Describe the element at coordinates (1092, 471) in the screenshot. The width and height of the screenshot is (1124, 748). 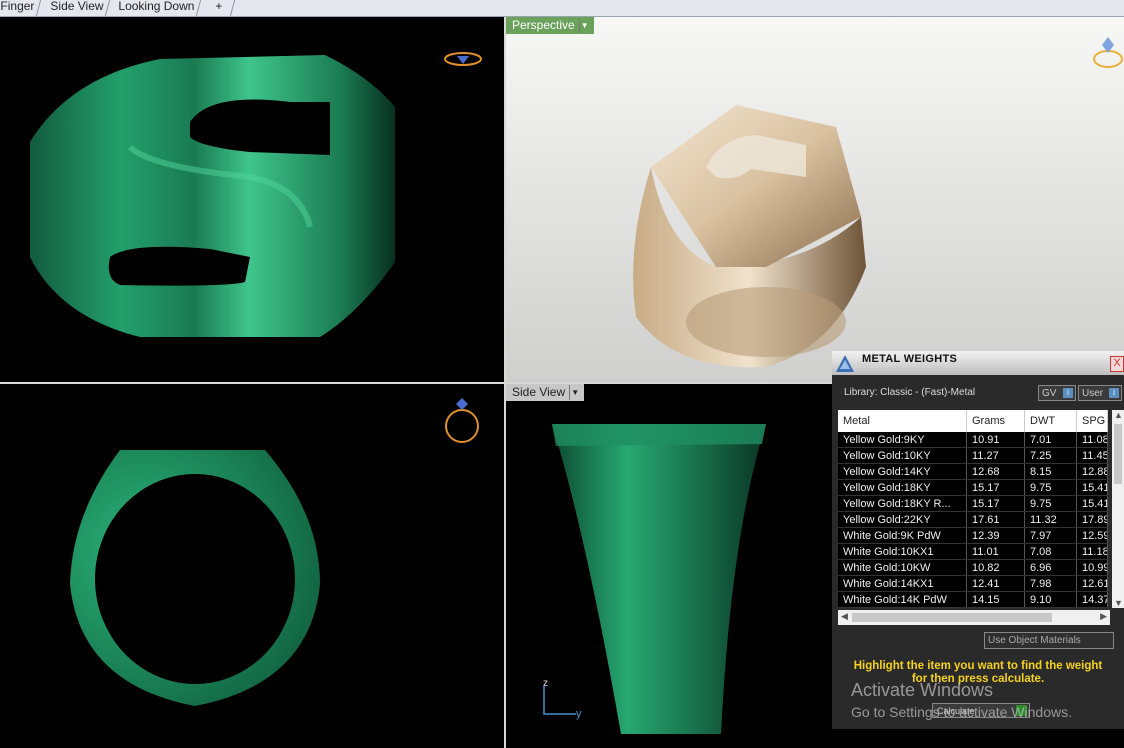
I see `cell-spg: 12.88` at that location.